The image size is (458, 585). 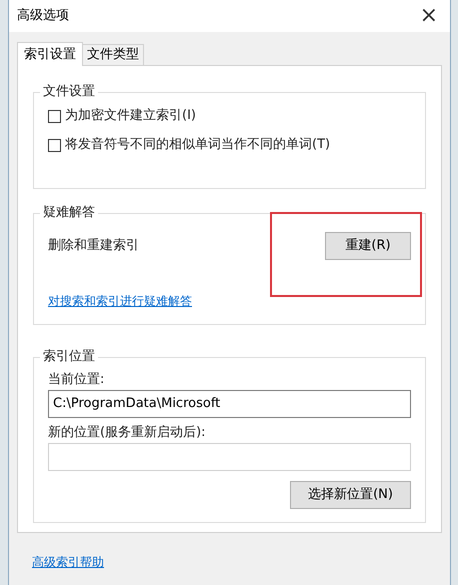 What do you see at coordinates (130, 116) in the screenshot?
I see `checkbox-label: 为加密文件建立索引(I)` at bounding box center [130, 116].